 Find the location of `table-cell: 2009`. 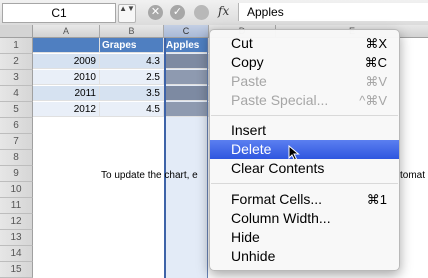

table-cell: 2009 is located at coordinates (66, 61).